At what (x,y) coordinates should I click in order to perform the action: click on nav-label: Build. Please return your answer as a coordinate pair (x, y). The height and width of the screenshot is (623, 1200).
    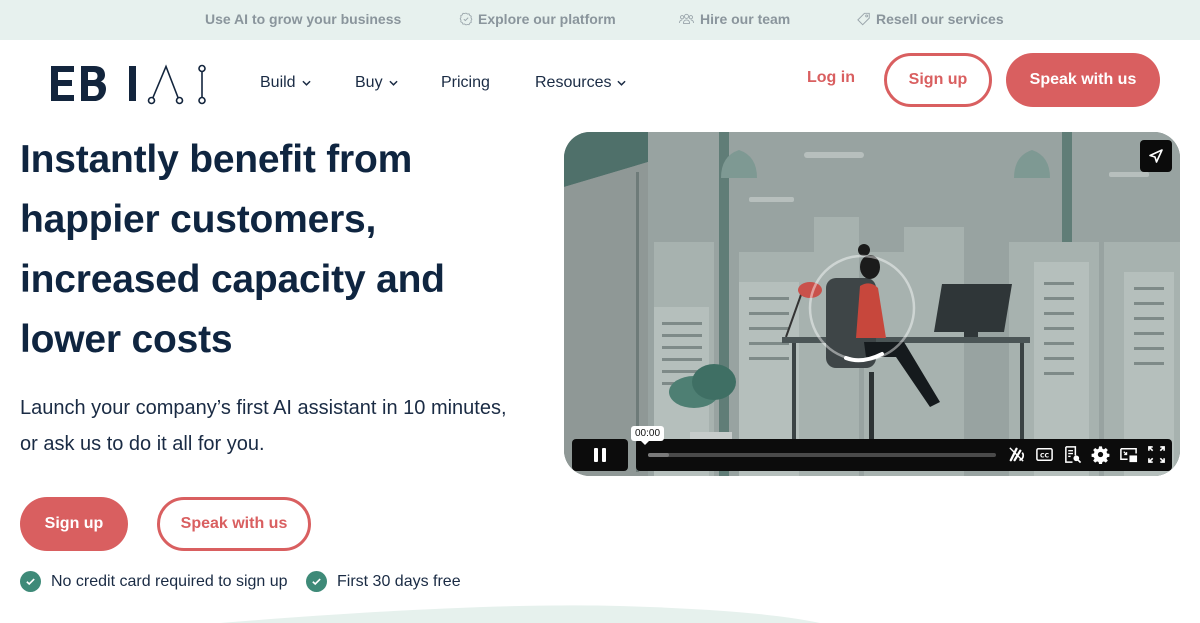
    Looking at the image, I should click on (278, 82).